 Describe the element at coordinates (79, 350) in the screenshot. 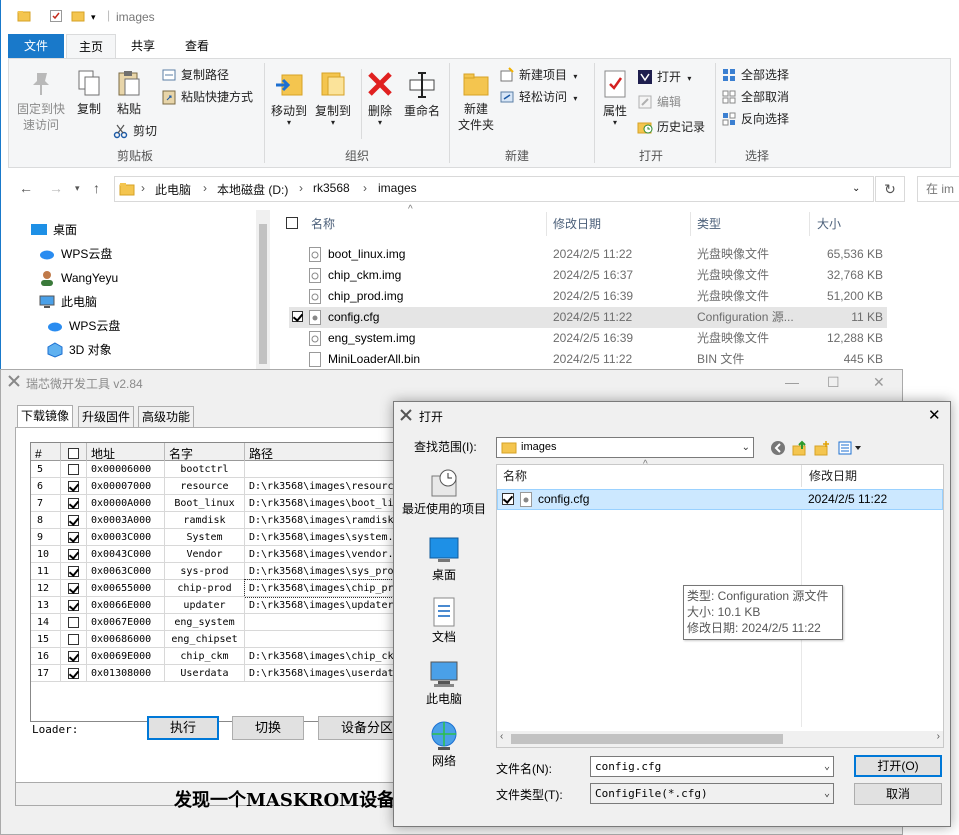

I see `nav-item-3d-objects: 3D 对象` at that location.